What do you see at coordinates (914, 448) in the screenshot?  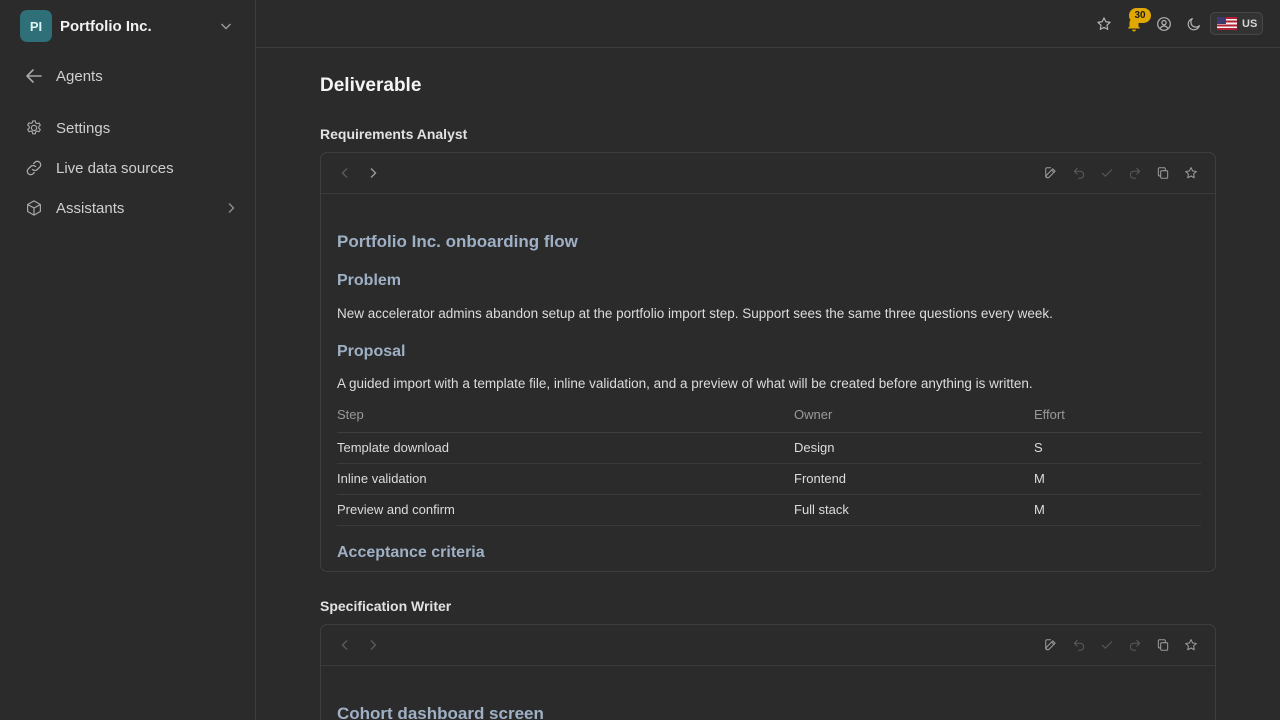 I see `table-cell: Design` at bounding box center [914, 448].